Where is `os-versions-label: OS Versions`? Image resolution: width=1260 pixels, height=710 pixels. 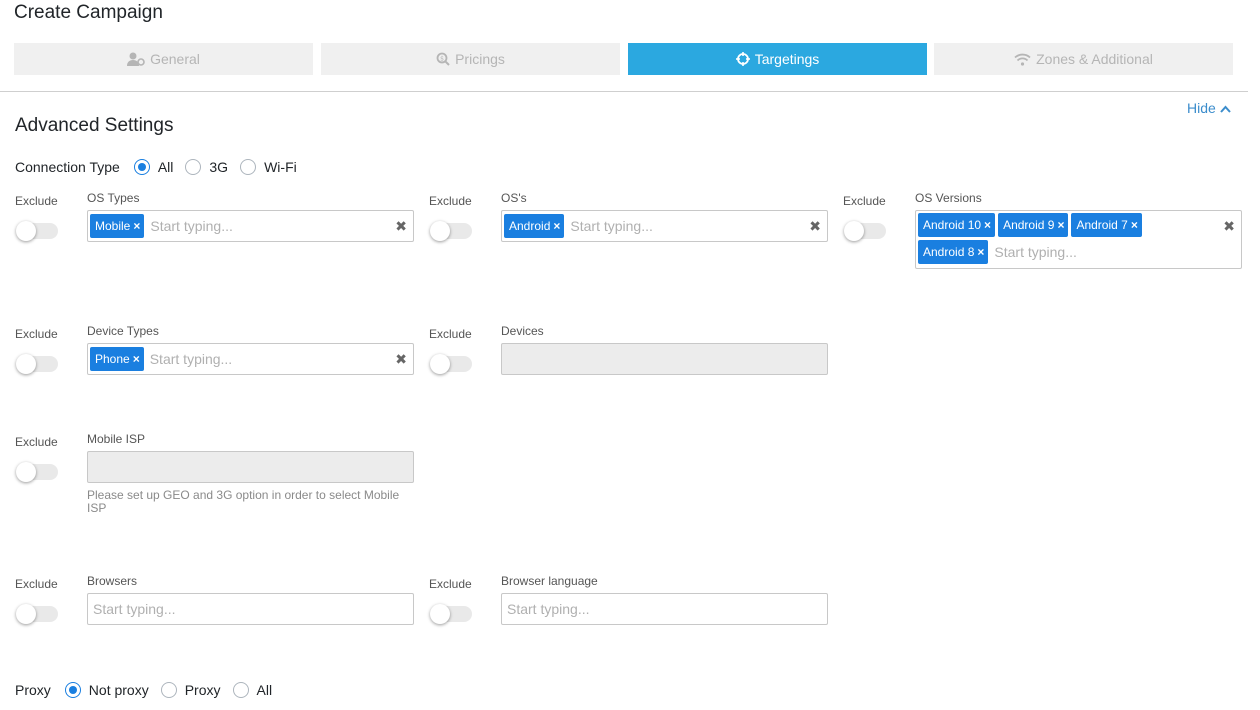
os-versions-label: OS Versions is located at coordinates (948, 198).